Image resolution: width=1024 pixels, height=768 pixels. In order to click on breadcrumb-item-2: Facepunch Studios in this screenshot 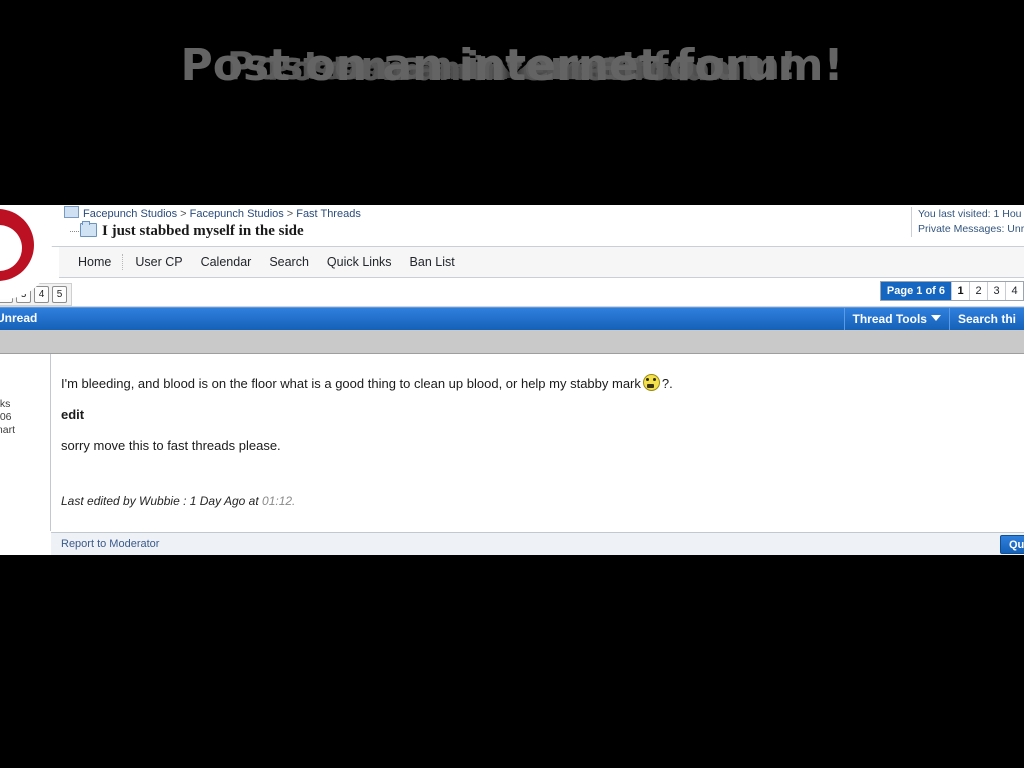, I will do `click(237, 213)`.